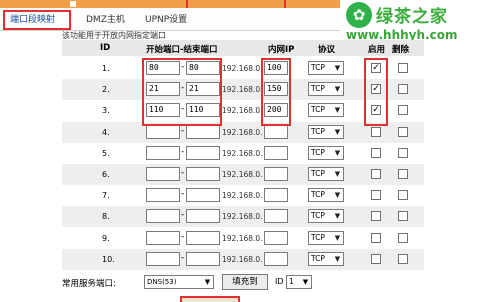 This screenshot has height=302, width=480. I want to click on id-select: 1 ▼, so click(299, 282).